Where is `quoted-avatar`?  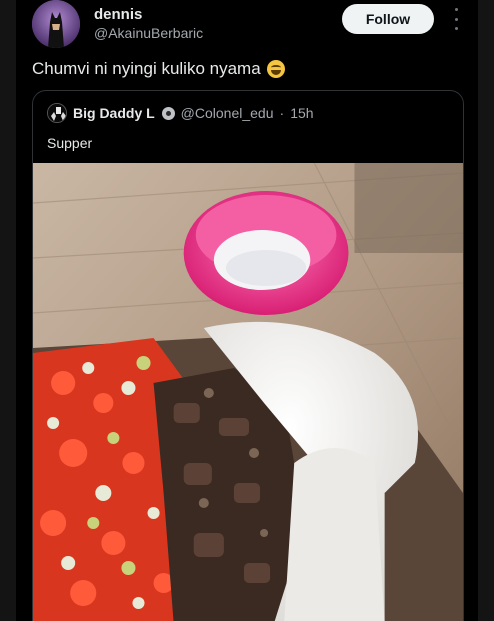
quoted-avatar is located at coordinates (57, 113).